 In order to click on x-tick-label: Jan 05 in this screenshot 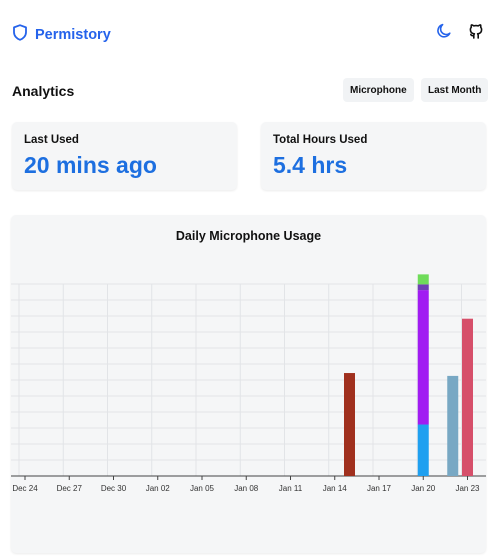, I will do `click(202, 488)`.